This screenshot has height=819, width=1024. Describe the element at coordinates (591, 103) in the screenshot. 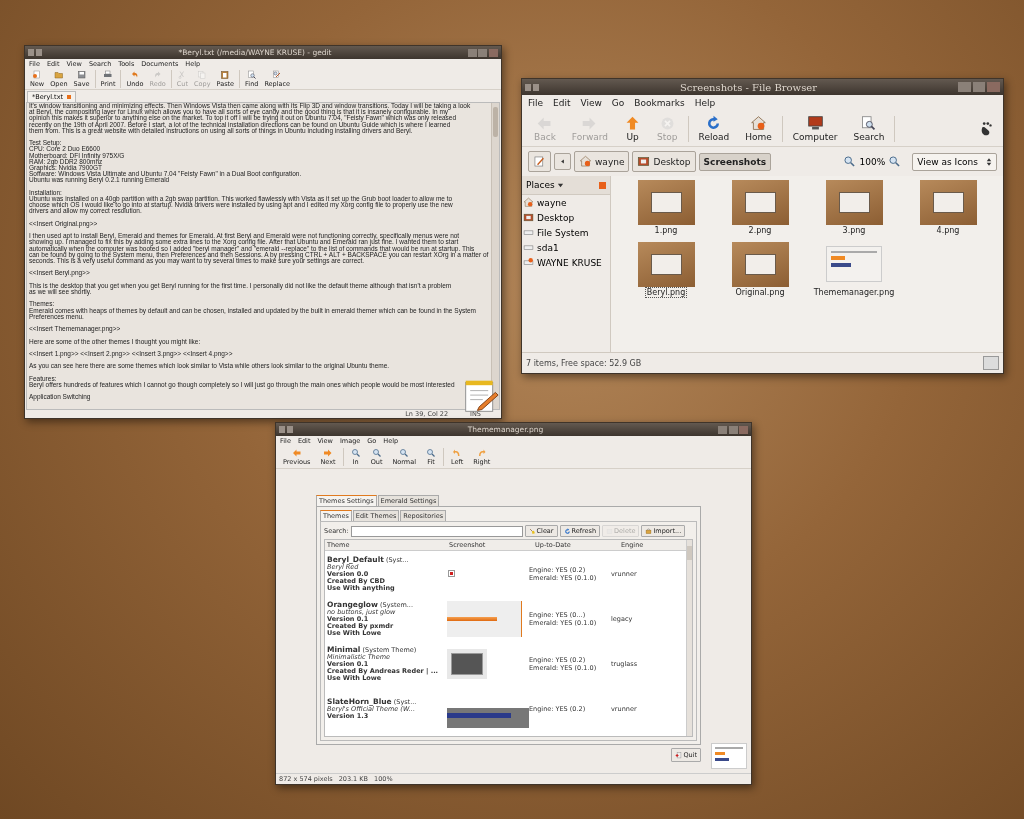

I see `menu-item: View` at that location.